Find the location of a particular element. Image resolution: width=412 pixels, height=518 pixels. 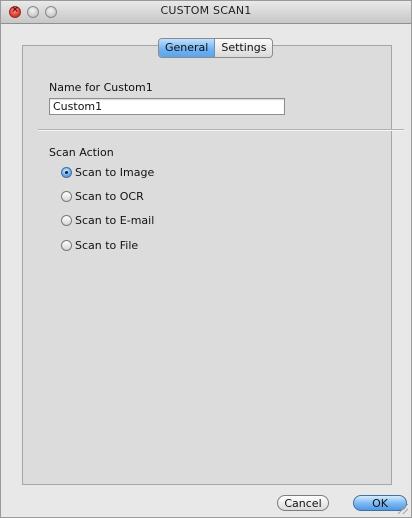

radio-scan-to-file: Scan to File is located at coordinates (99, 245).